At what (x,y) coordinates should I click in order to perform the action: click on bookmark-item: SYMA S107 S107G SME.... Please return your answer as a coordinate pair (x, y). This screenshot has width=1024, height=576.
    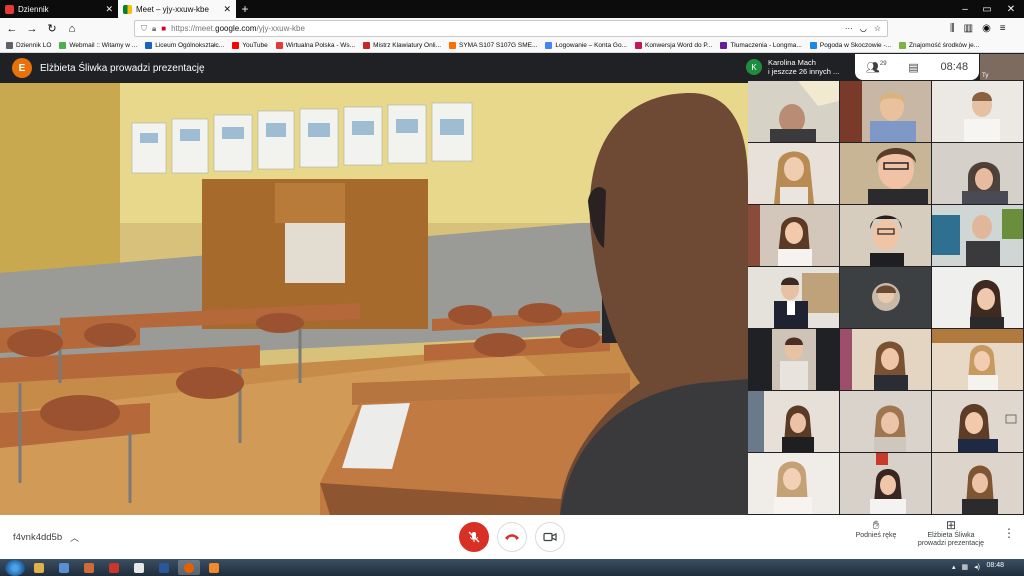
    Looking at the image, I should click on (493, 45).